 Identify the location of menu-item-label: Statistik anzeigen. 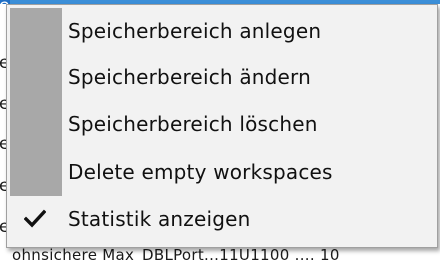
(159, 219).